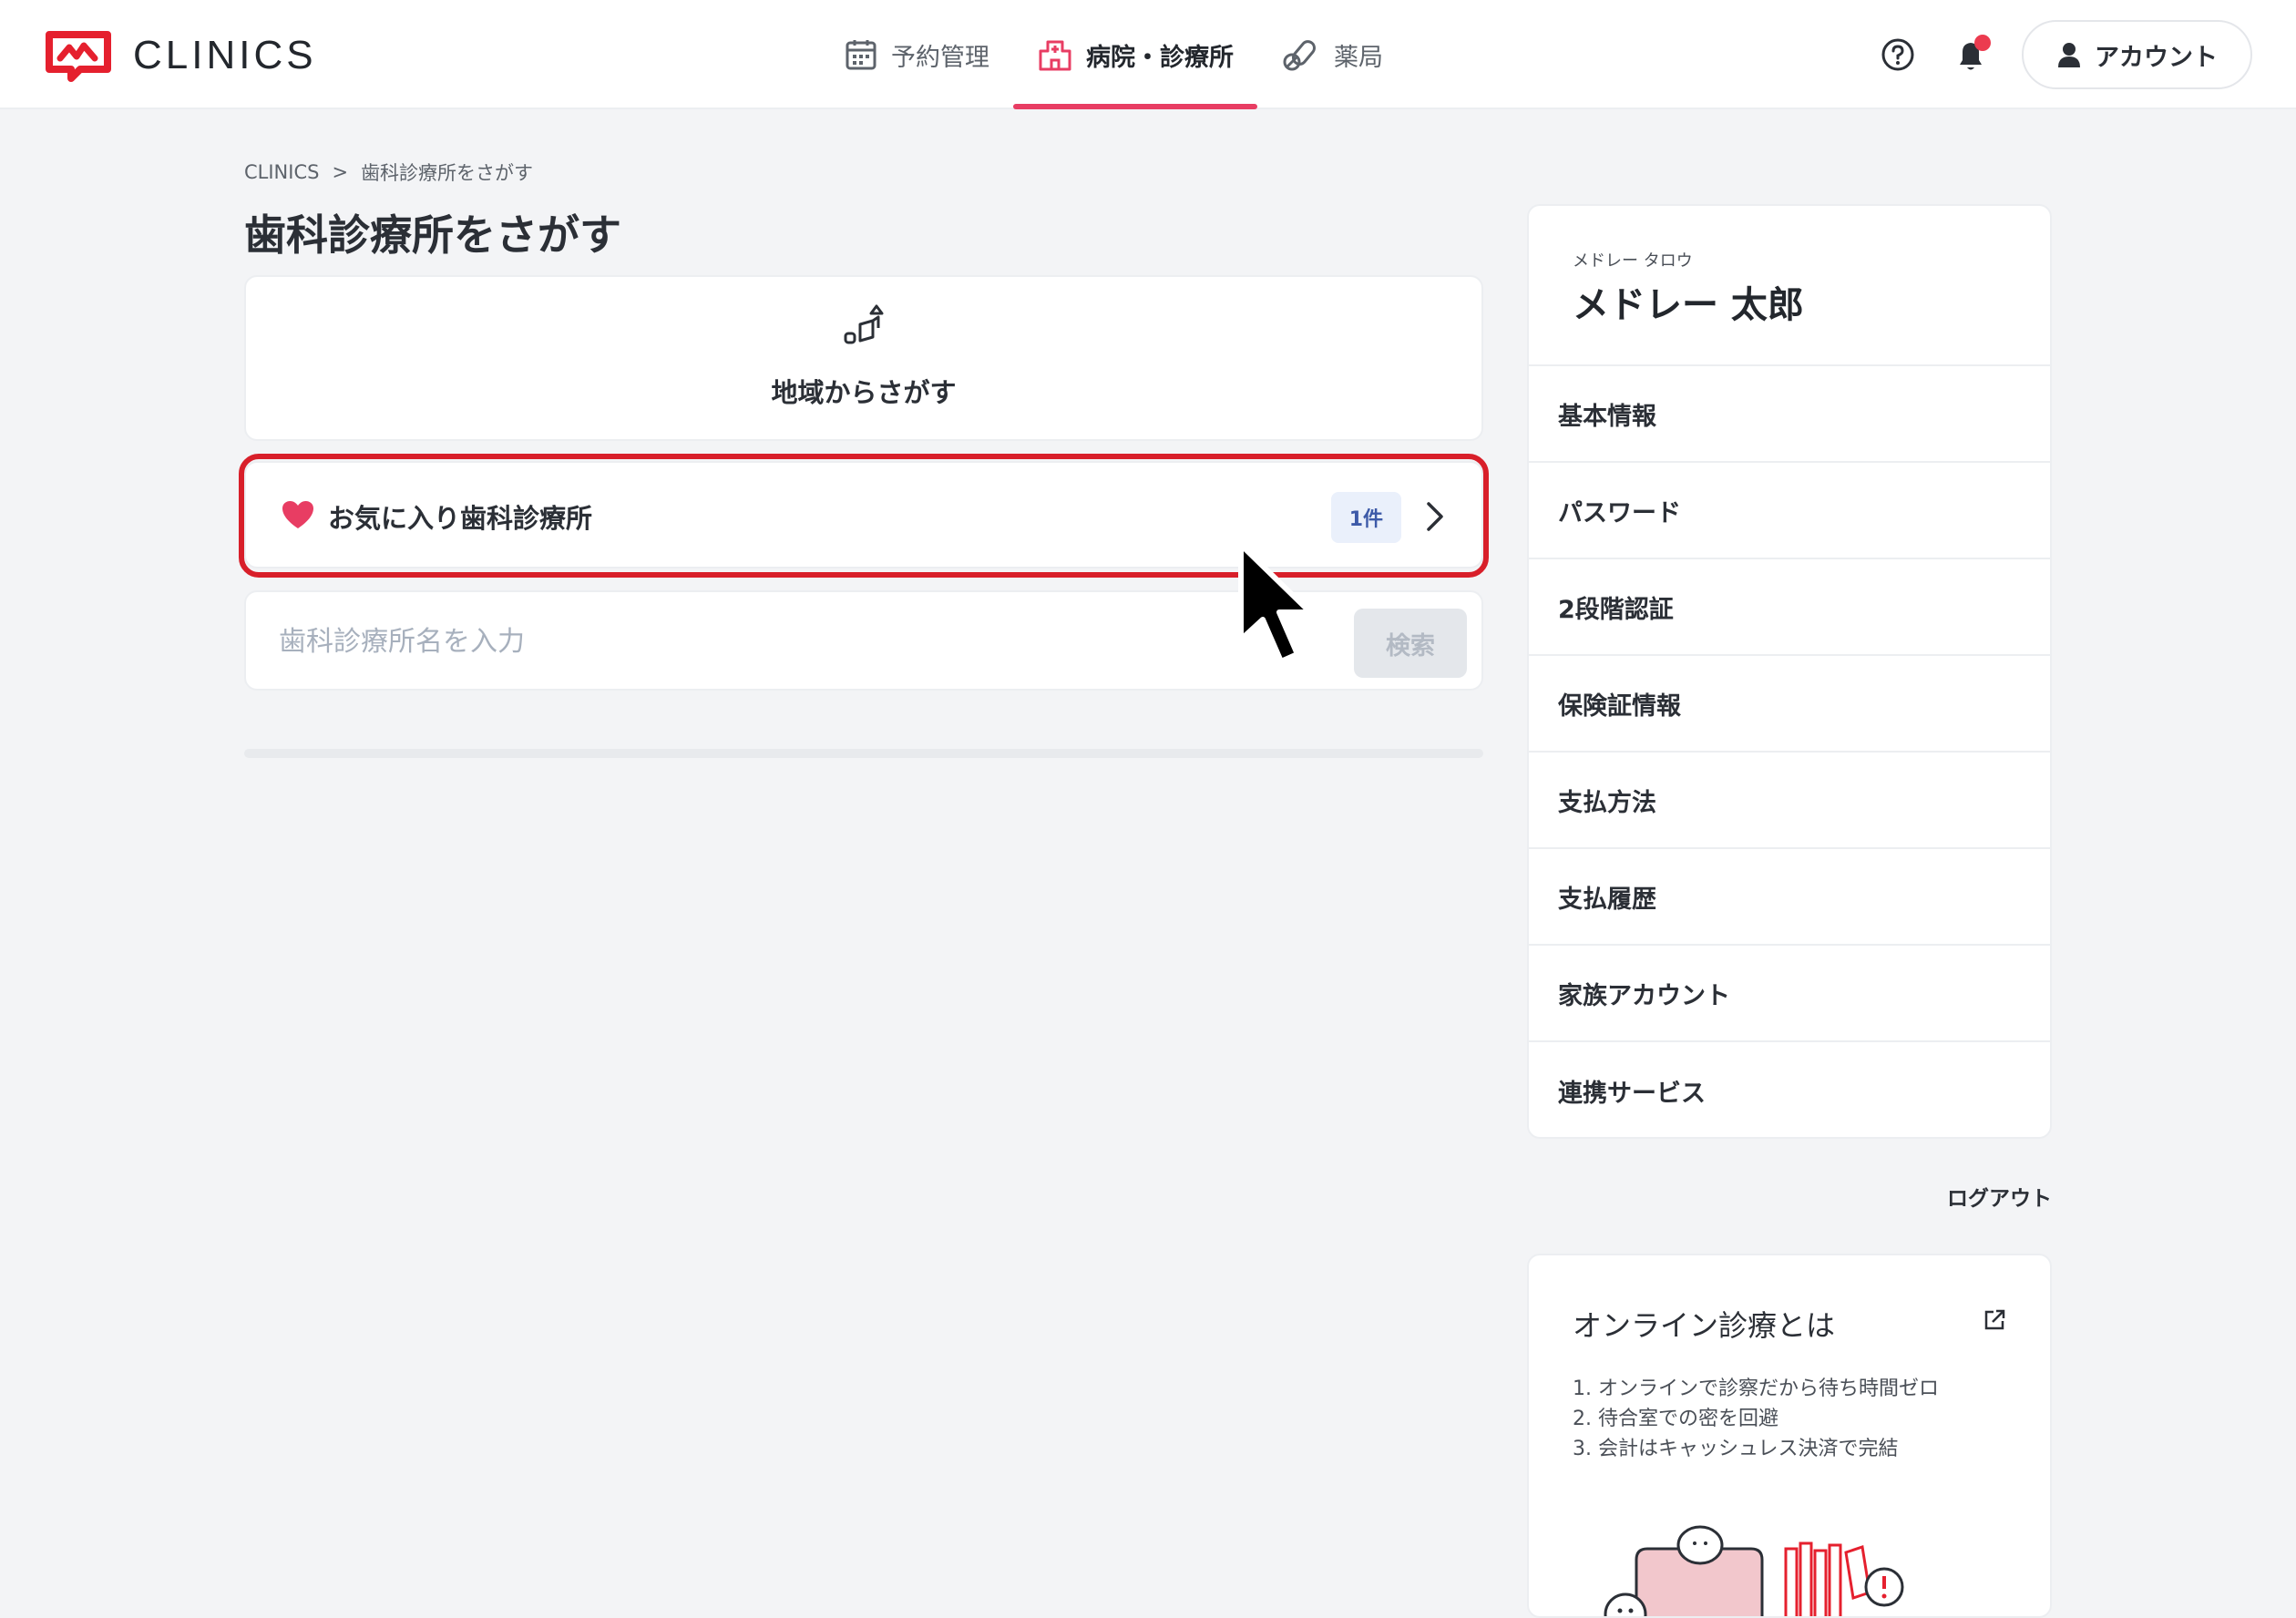 The height and width of the screenshot is (1618, 2296). What do you see at coordinates (776, 641) in the screenshot?
I see `clinic-name-search-input` at bounding box center [776, 641].